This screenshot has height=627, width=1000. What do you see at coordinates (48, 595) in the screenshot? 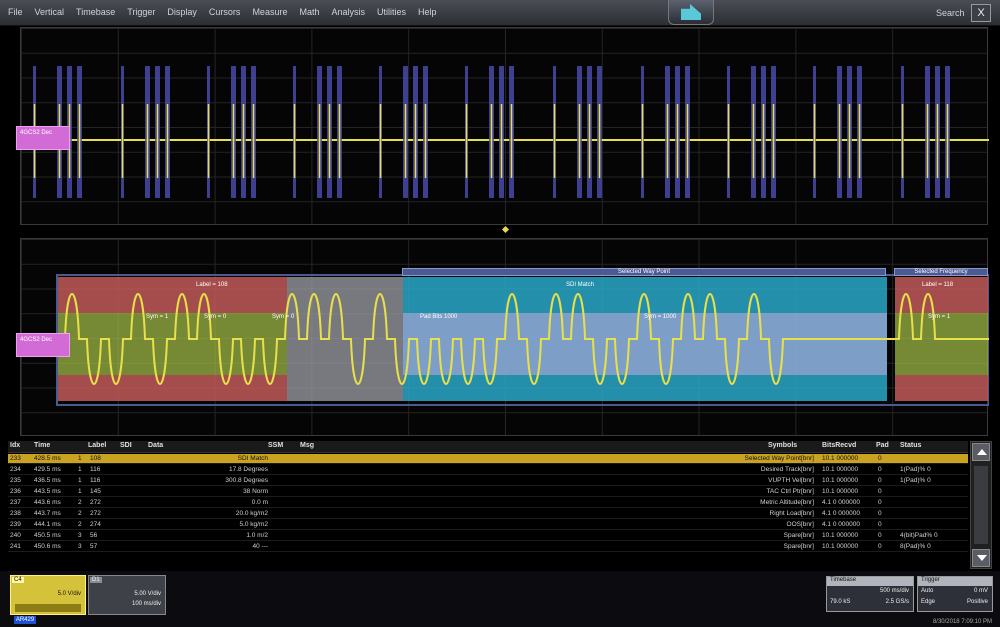
I see `channel-descriptor: C4 5.0 V/div` at bounding box center [48, 595].